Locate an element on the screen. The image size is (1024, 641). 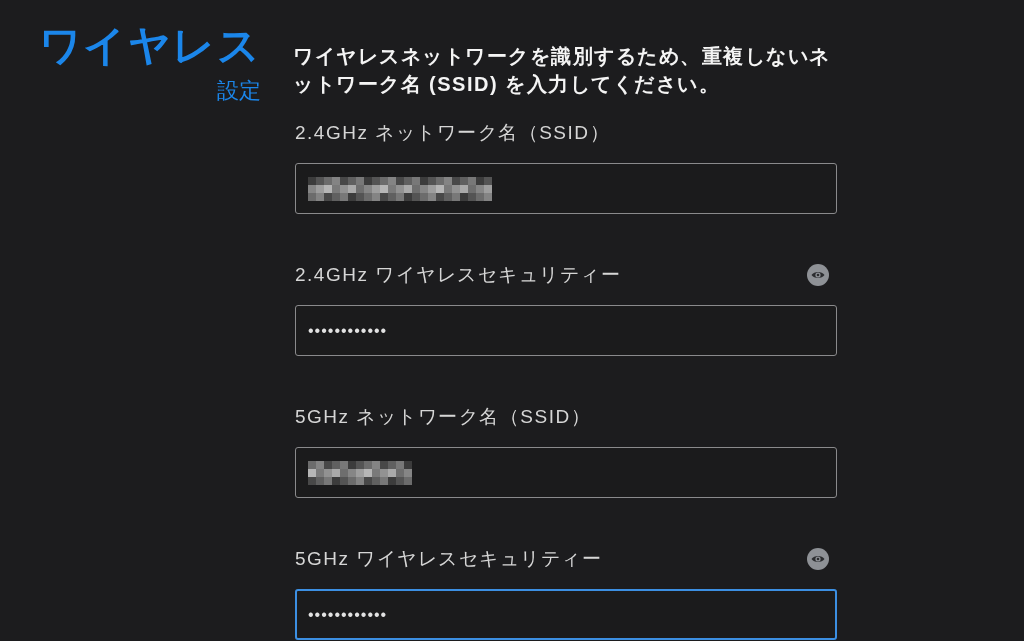
page-title: ワイヤレス is located at coordinates (149, 46).